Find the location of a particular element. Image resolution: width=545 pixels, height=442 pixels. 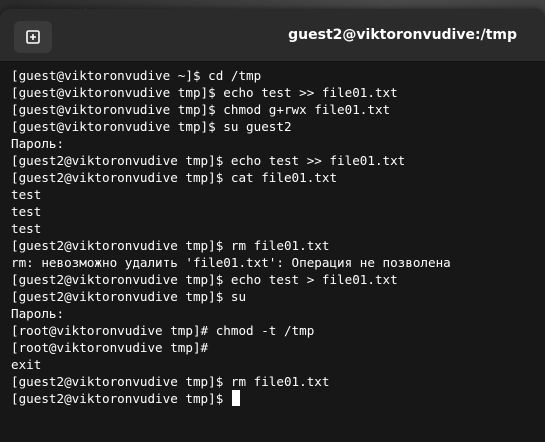

terminal-prompt: [guest2@viktoronvudive tmp]$ is located at coordinates (121, 398).